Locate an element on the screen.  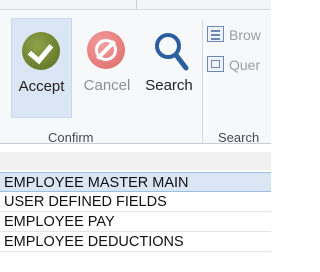
ribbon-tab-strip is located at coordinates (135, 5).